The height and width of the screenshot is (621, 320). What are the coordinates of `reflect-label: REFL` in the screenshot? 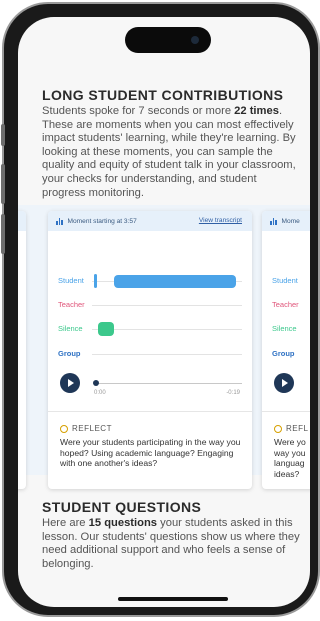 It's located at (291, 428).